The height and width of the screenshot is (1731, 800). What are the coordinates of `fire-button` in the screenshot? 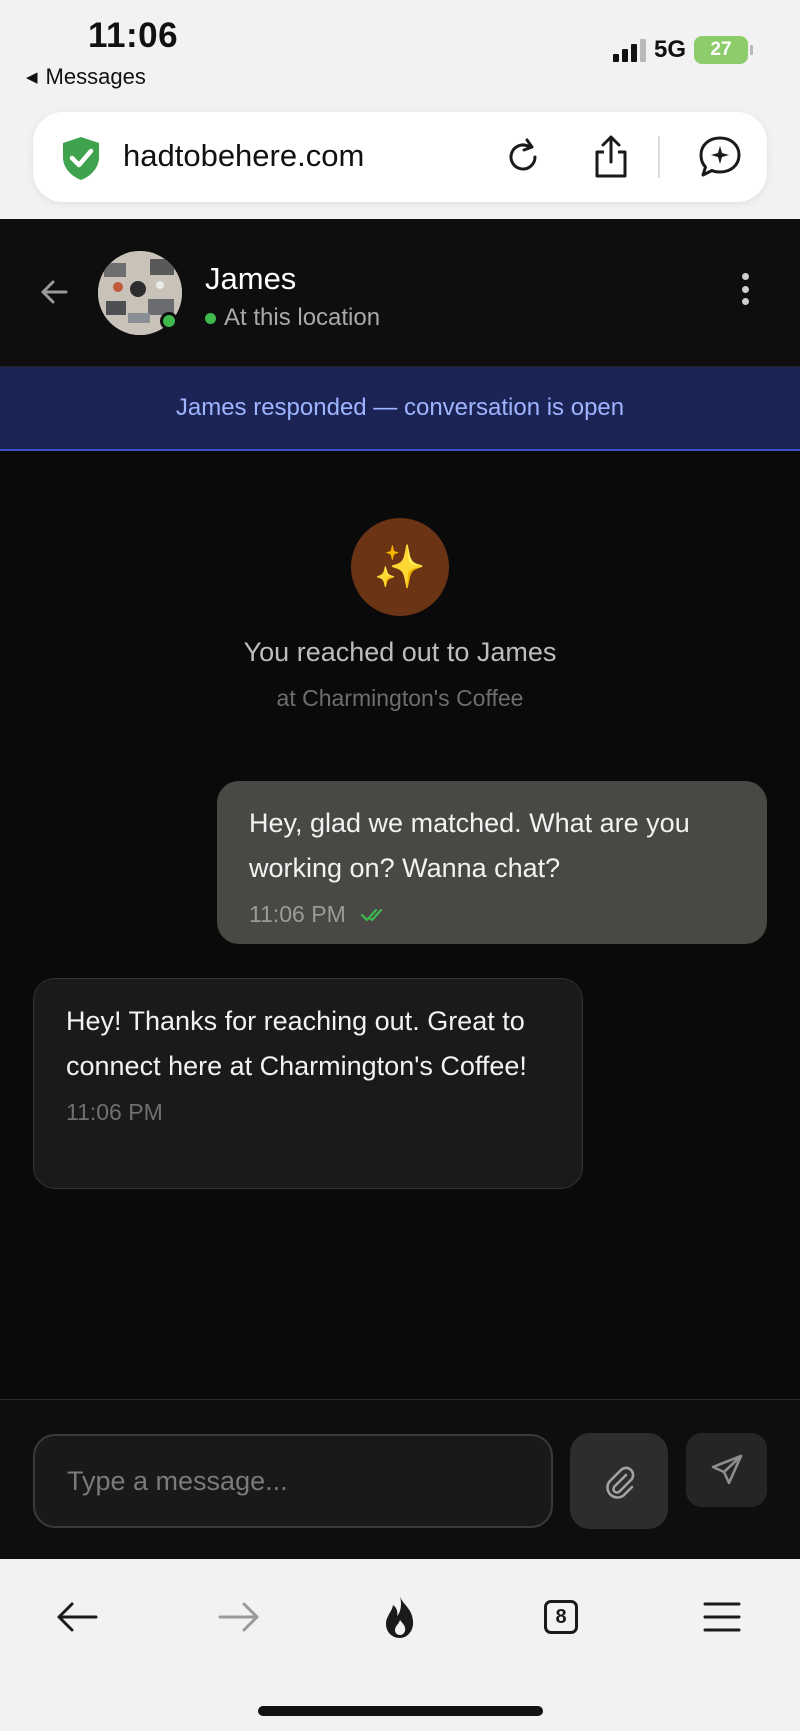 It's located at (400, 1617).